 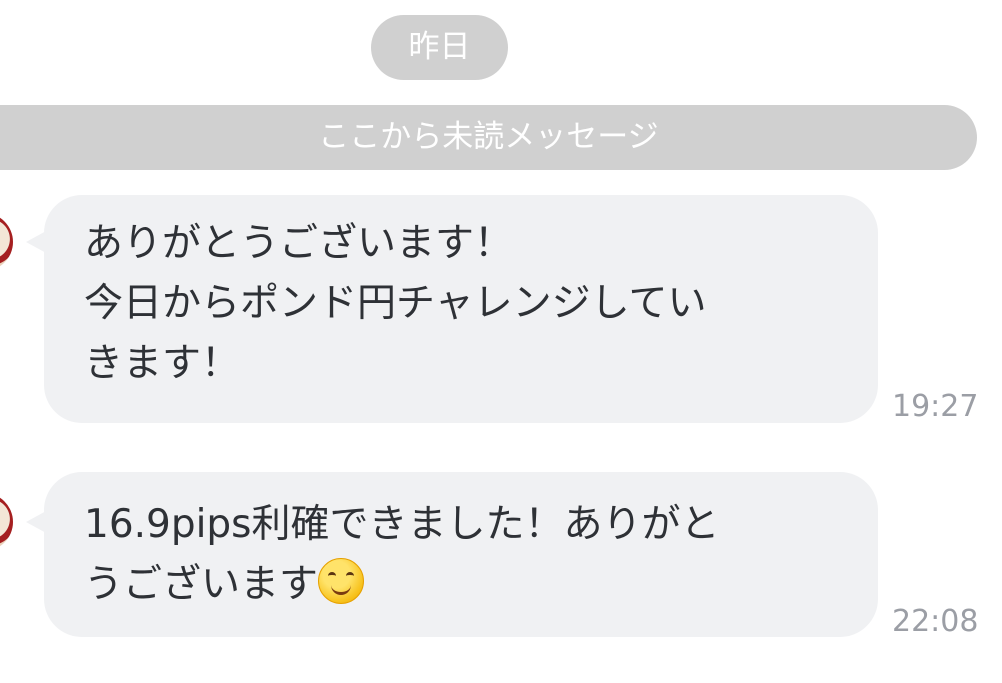 I want to click on message-line: 16.9pips利確できました！ありがと, so click(x=402, y=524).